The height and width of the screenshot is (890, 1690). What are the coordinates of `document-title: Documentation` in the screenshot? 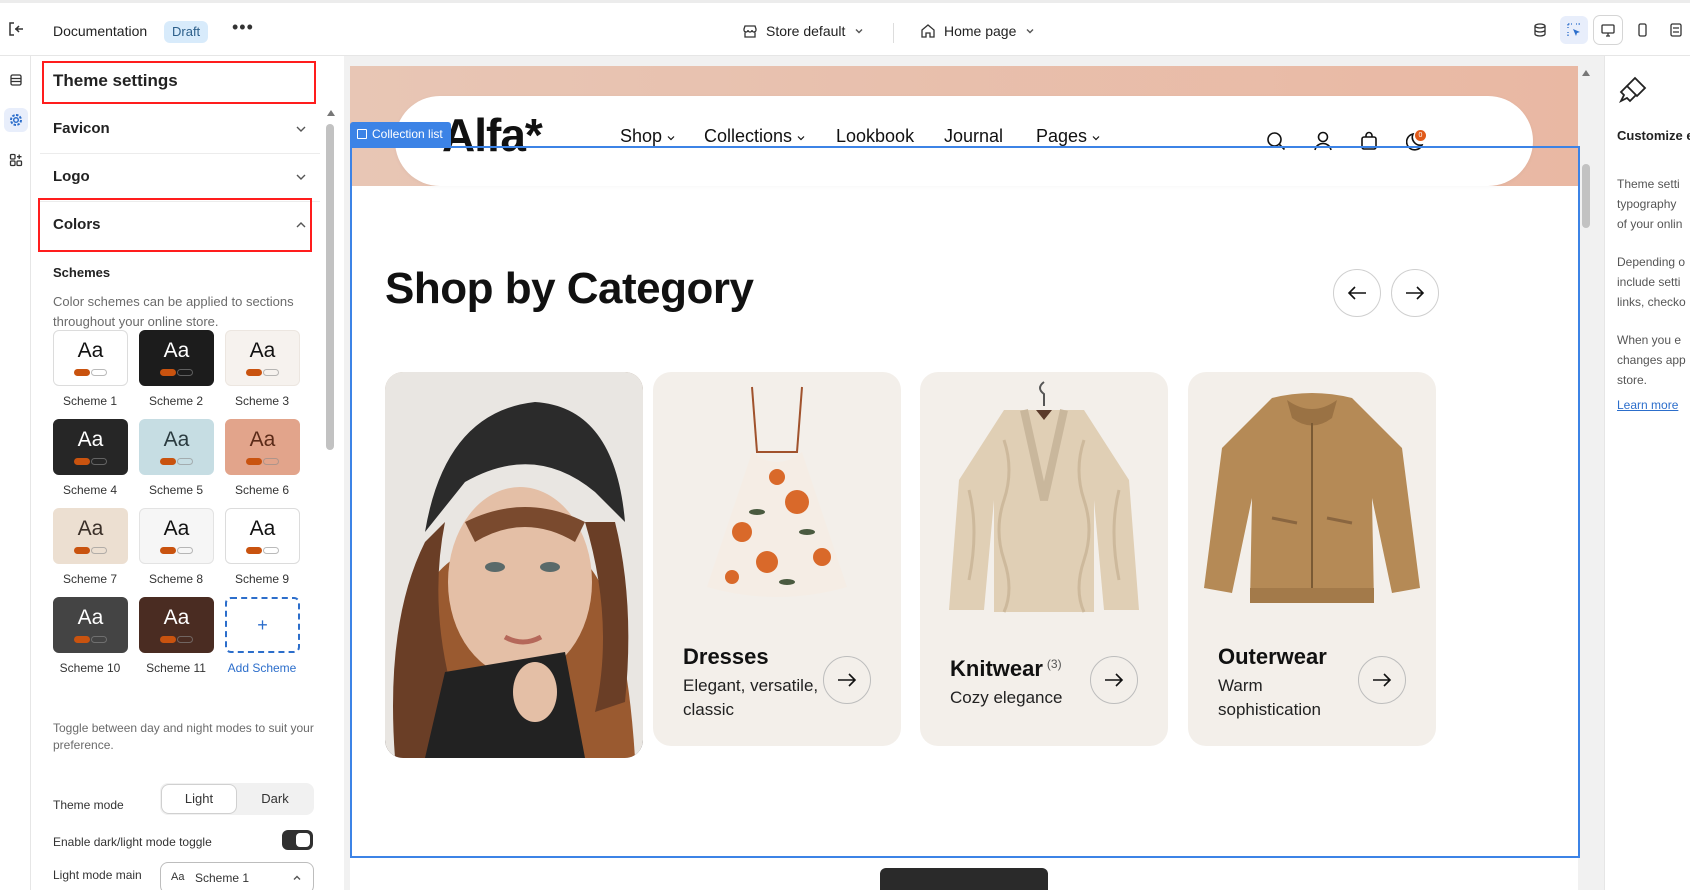 It's located at (100, 31).